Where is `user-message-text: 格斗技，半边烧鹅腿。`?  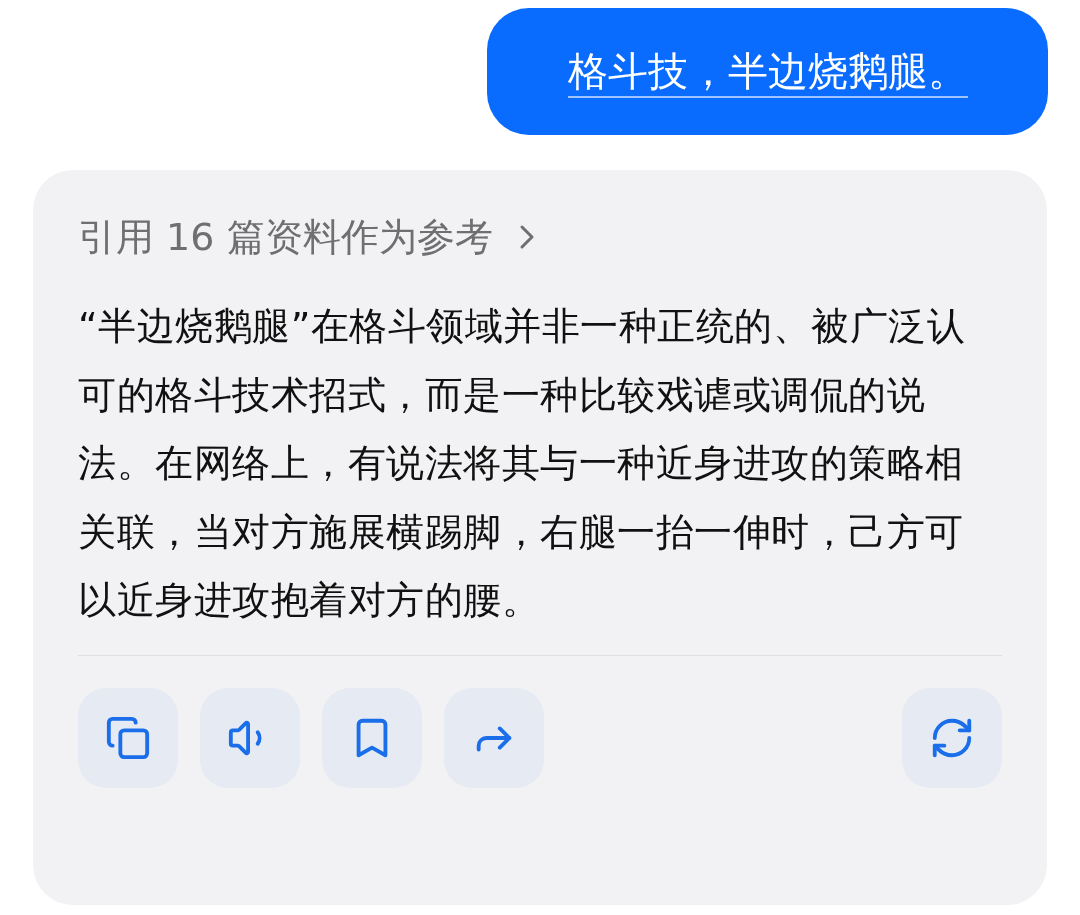 user-message-text: 格斗技，半边烧鹅腿。 is located at coordinates (767, 71).